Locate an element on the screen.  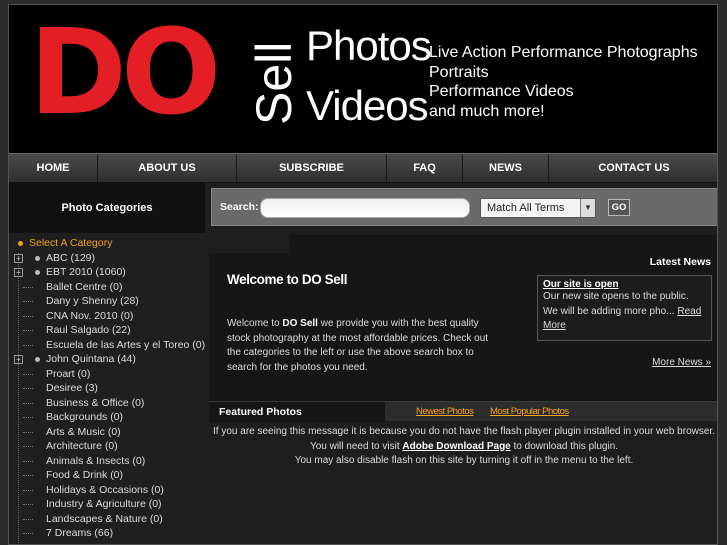
featured-photos-label: Featured Photos is located at coordinates (260, 412).